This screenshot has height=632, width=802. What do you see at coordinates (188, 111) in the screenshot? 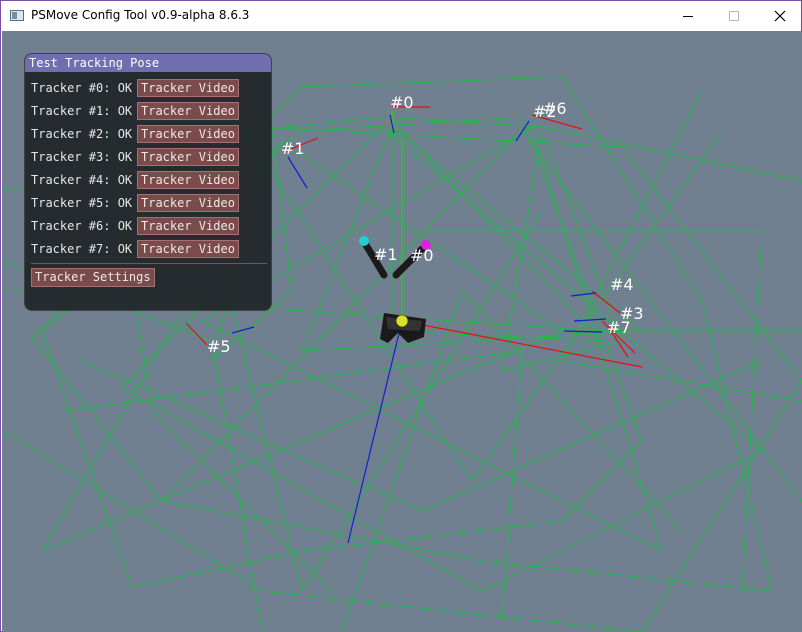
I see `tracker-video-button-1: Tracker Video` at bounding box center [188, 111].